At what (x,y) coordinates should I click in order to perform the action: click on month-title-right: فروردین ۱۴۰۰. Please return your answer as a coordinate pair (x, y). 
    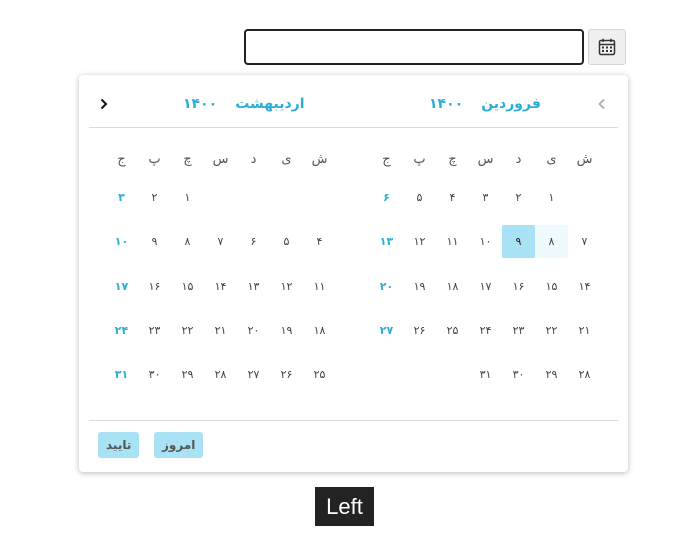
    Looking at the image, I should click on (485, 104).